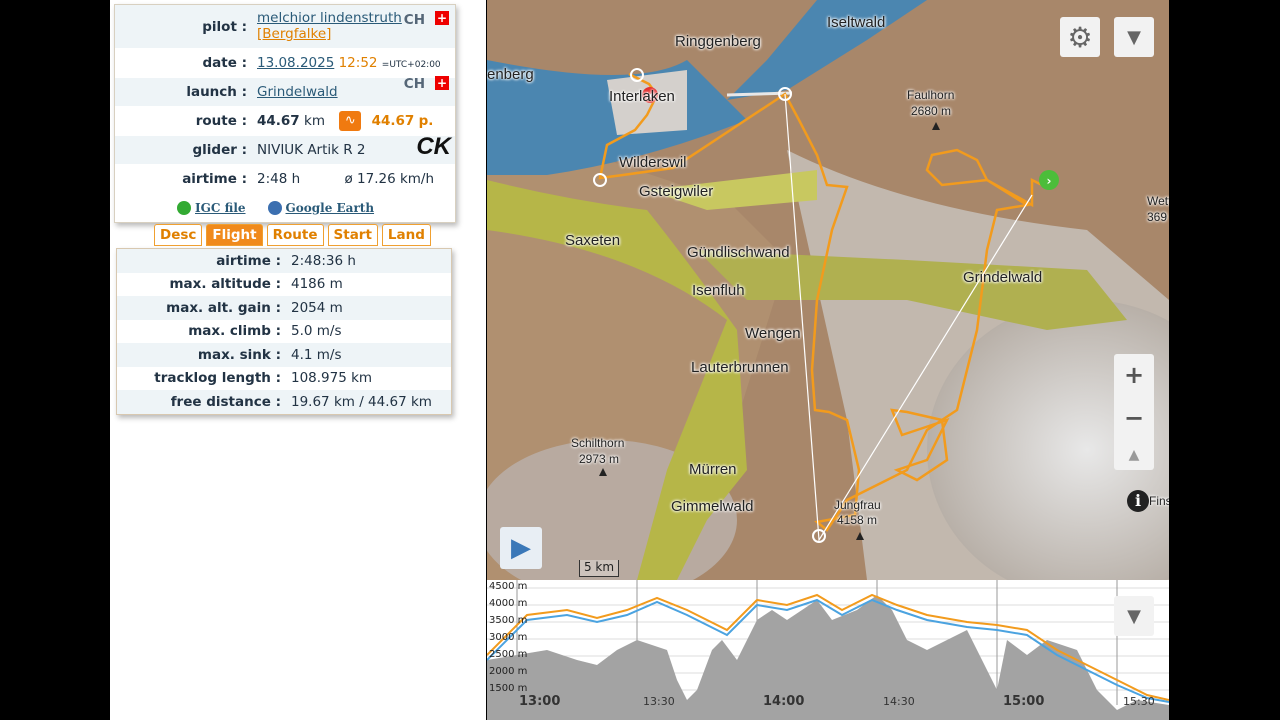 The image size is (1280, 720). Describe the element at coordinates (598, 443) in the screenshot. I see `map-label: Schilthorn` at that location.